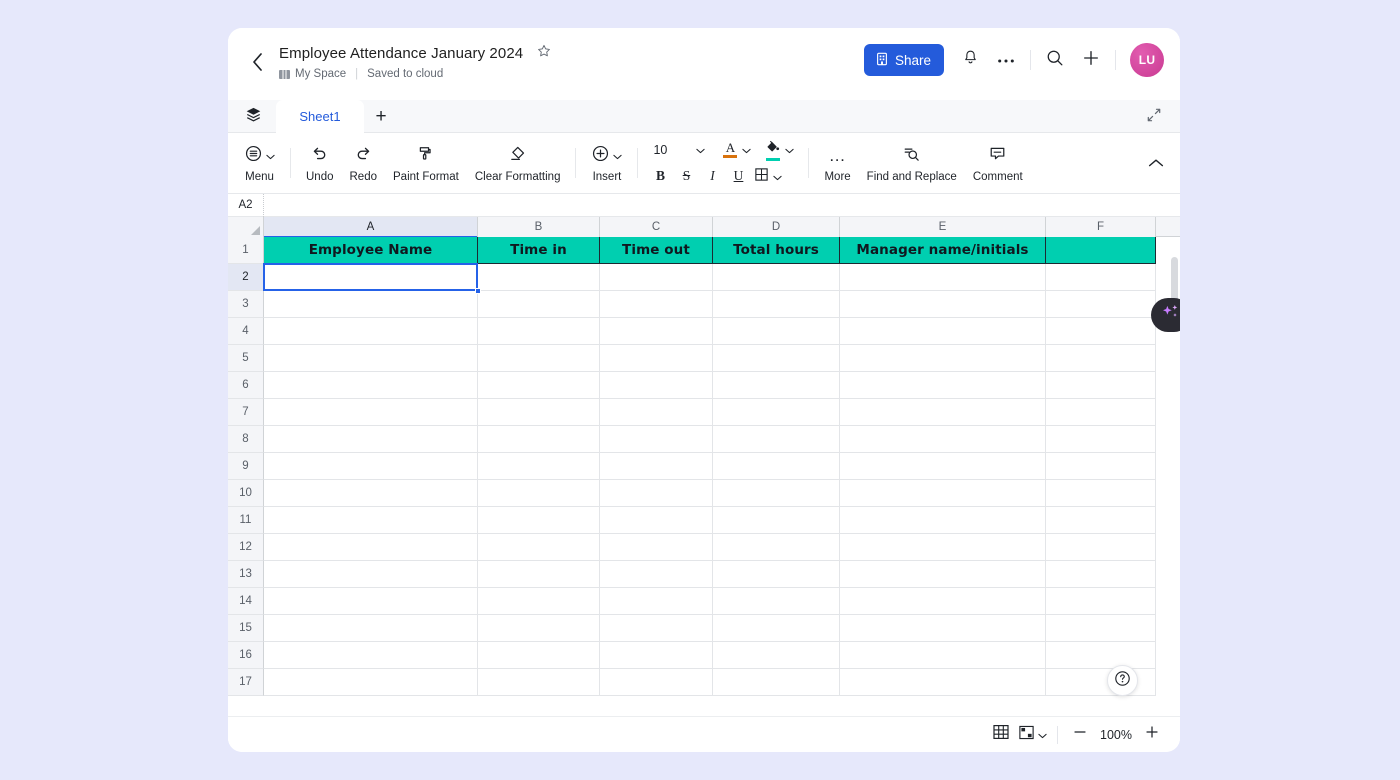 The width and height of the screenshot is (1400, 780). Describe the element at coordinates (246, 277) in the screenshot. I see `row-header-2: 2` at that location.